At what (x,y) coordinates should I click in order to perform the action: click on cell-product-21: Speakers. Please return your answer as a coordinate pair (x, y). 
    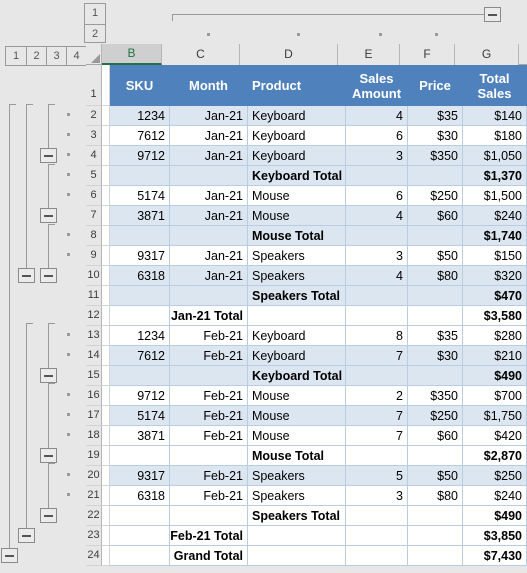
    Looking at the image, I should click on (297, 496).